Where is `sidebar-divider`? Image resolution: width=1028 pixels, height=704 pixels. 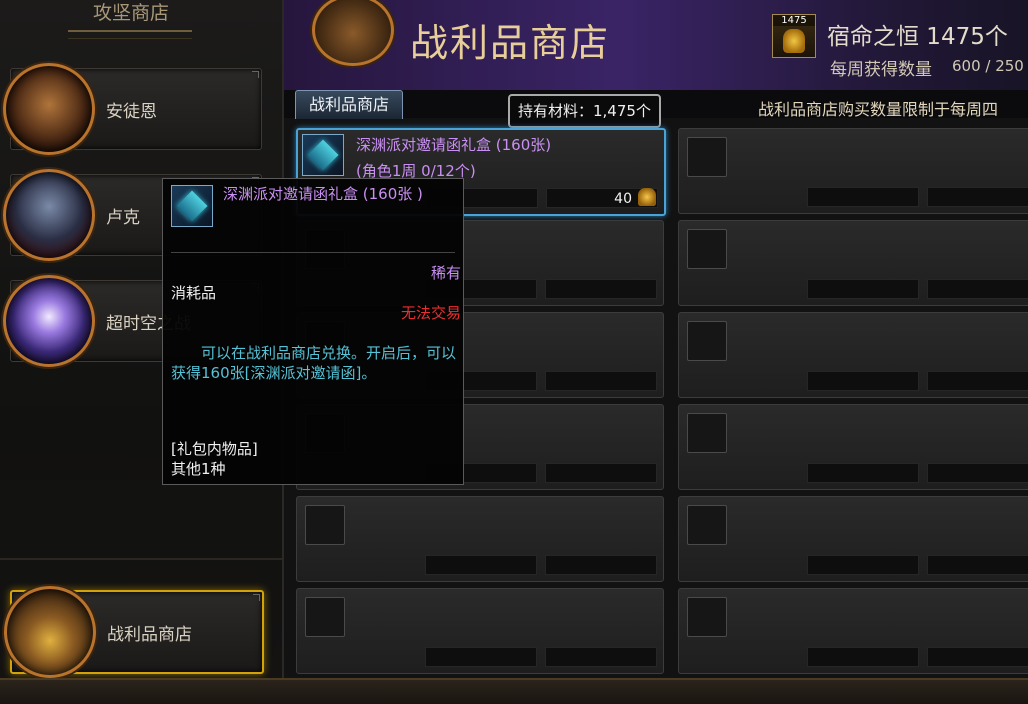
sidebar-divider is located at coordinates (141, 559).